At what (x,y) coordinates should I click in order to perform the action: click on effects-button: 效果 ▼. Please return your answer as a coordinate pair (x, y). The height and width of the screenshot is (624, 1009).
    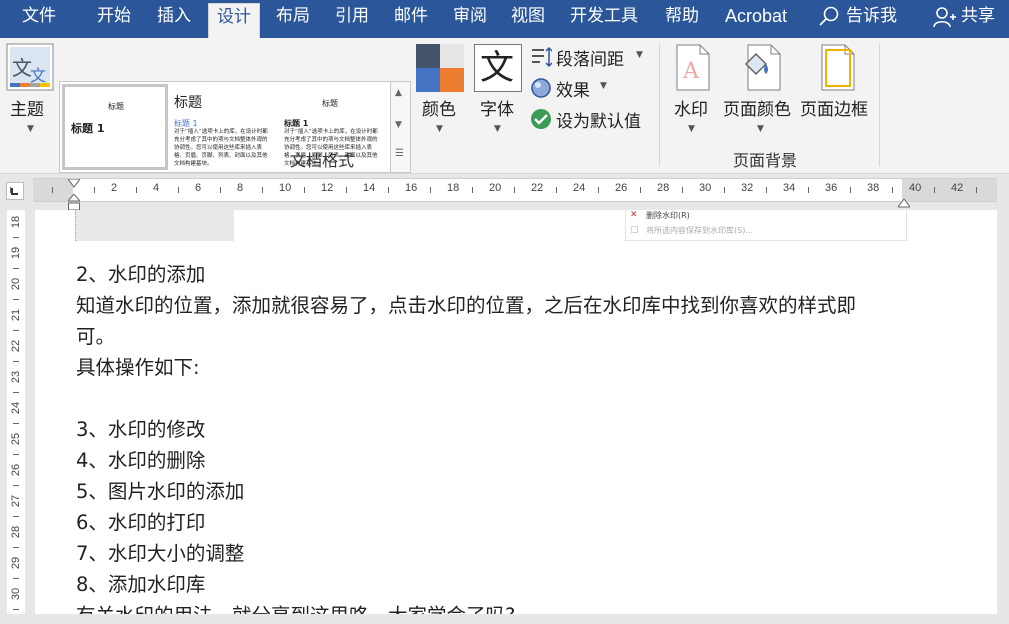
    Looking at the image, I should click on (575, 88).